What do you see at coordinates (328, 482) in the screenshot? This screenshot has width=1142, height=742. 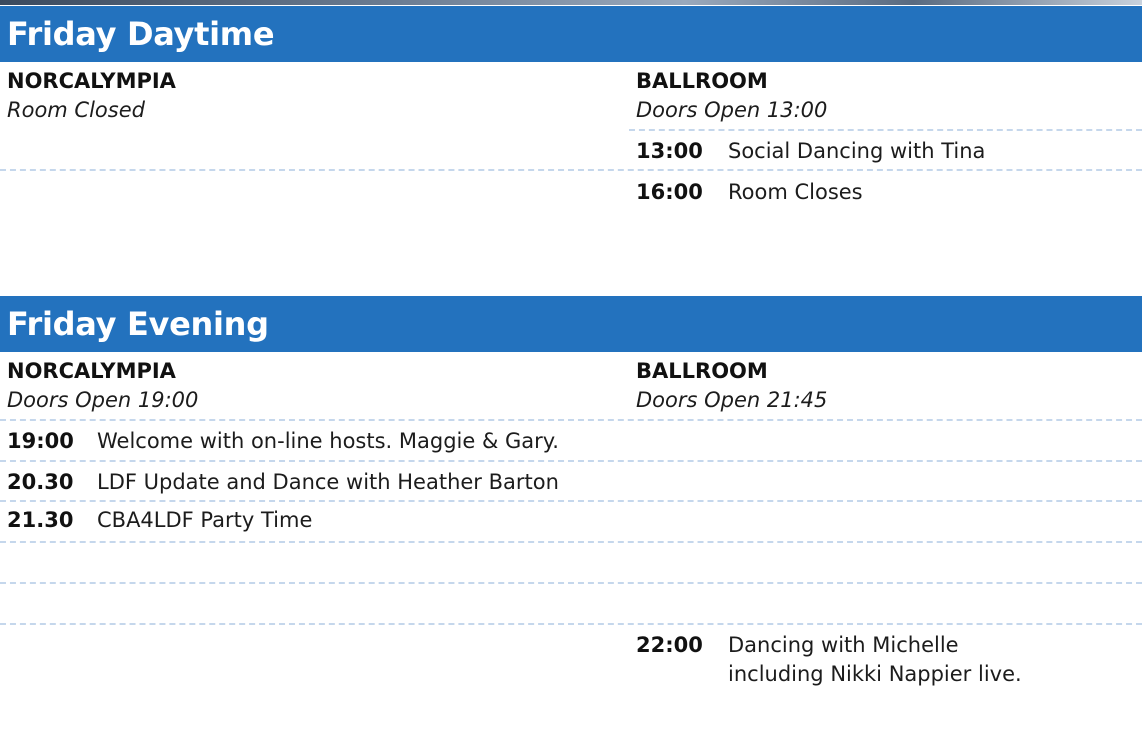 I see `event-description: LDF Update and Dance with Heather Barton` at bounding box center [328, 482].